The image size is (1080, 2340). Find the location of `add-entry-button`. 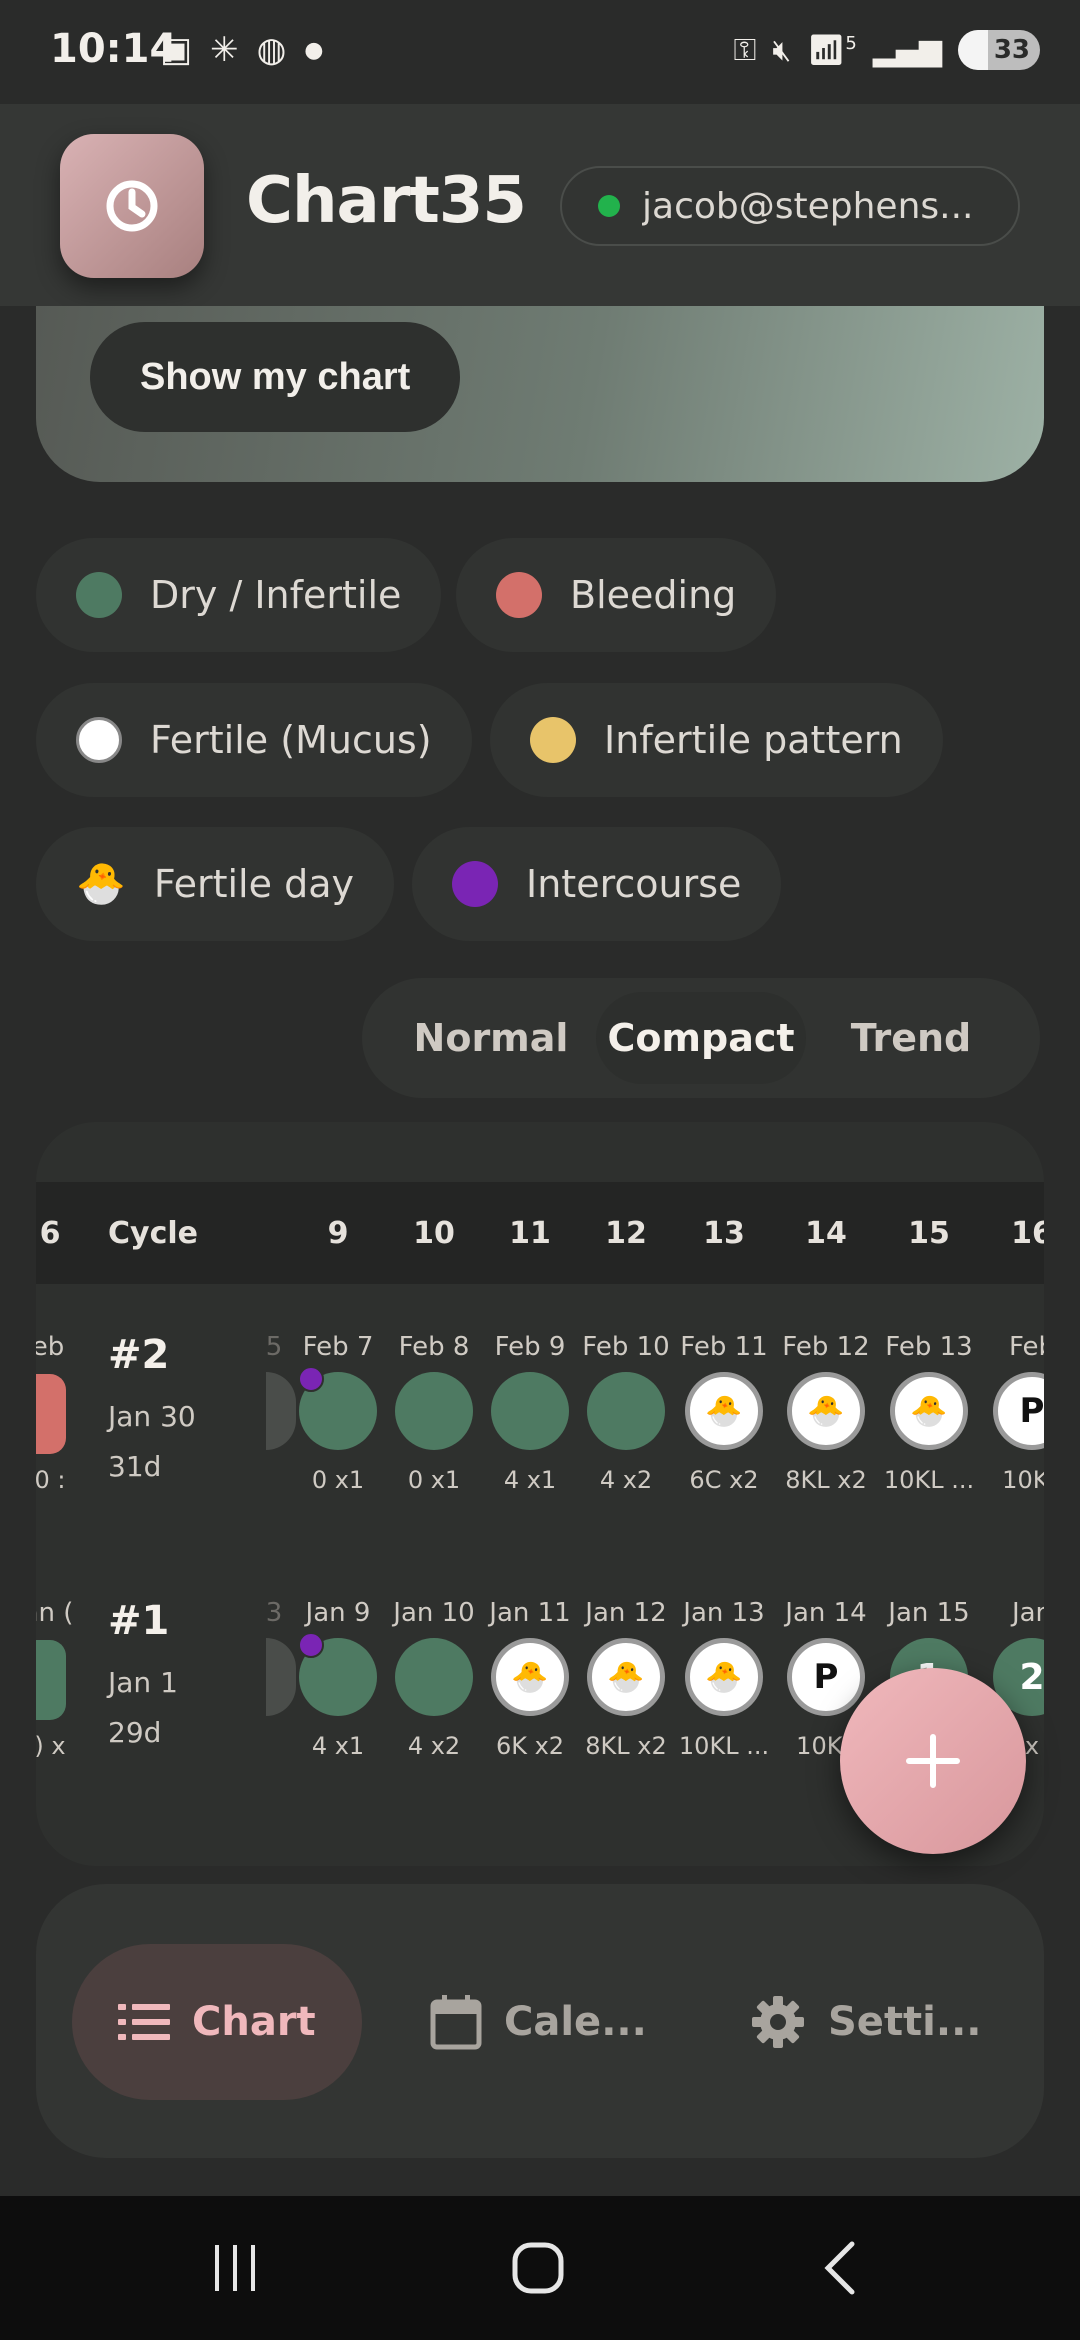

add-entry-button is located at coordinates (933, 1761).